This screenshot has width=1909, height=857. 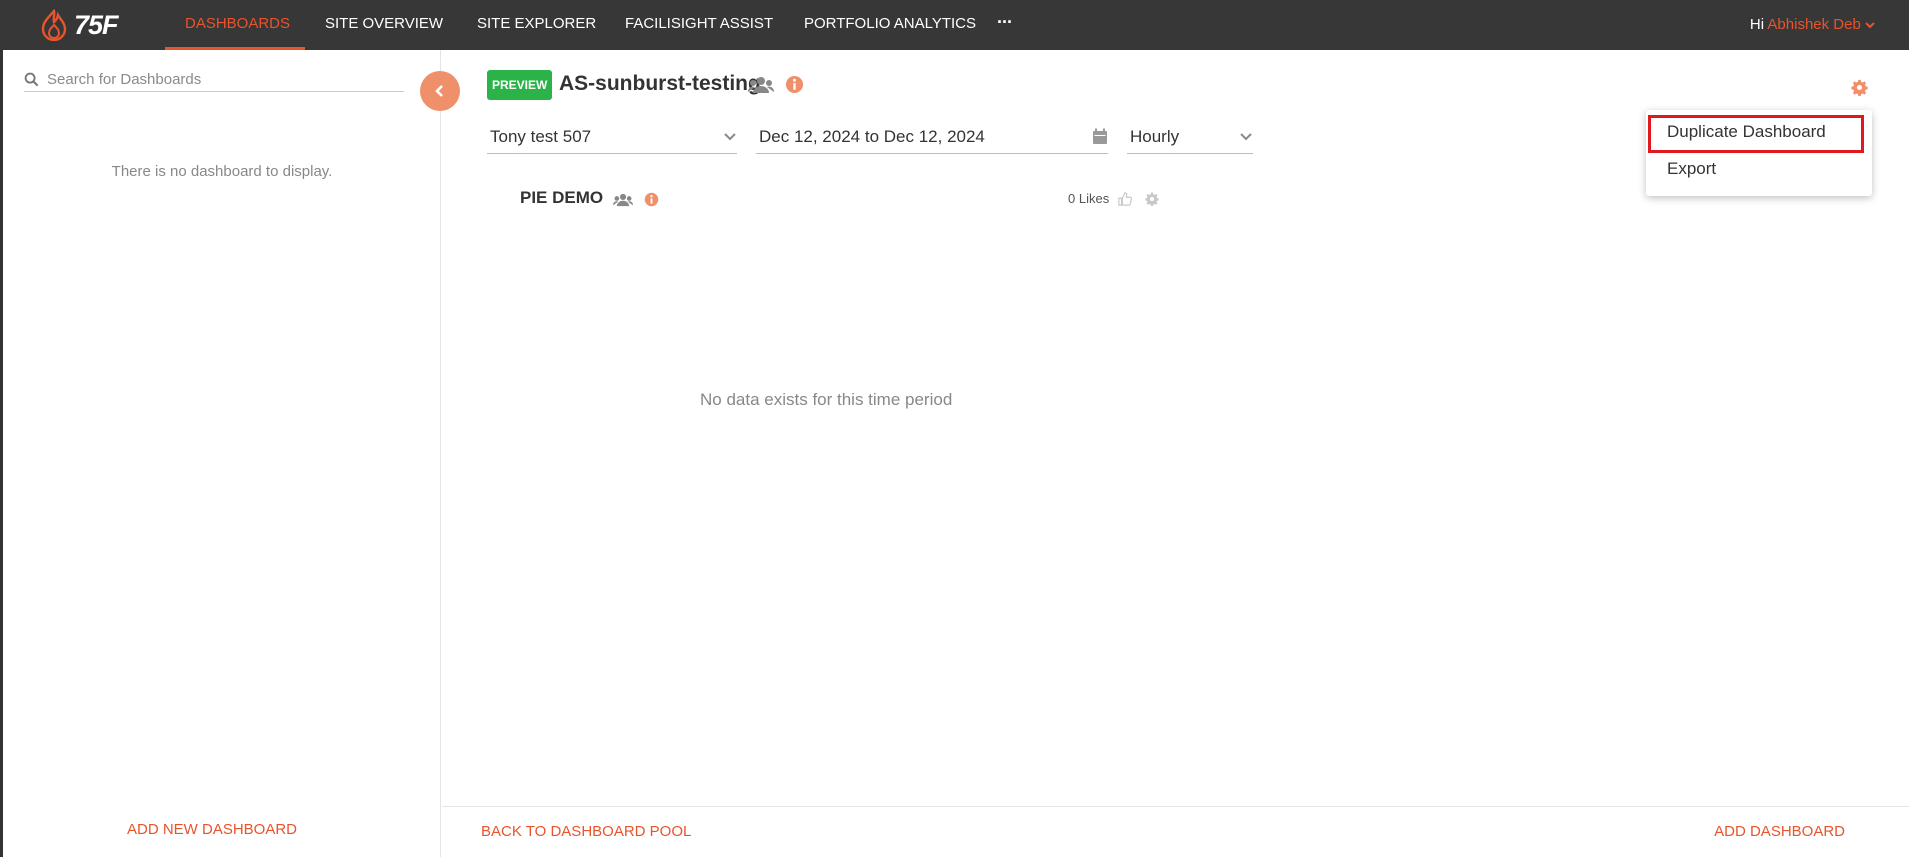 What do you see at coordinates (1757, 24) in the screenshot?
I see `greeting-prefix: Hi` at bounding box center [1757, 24].